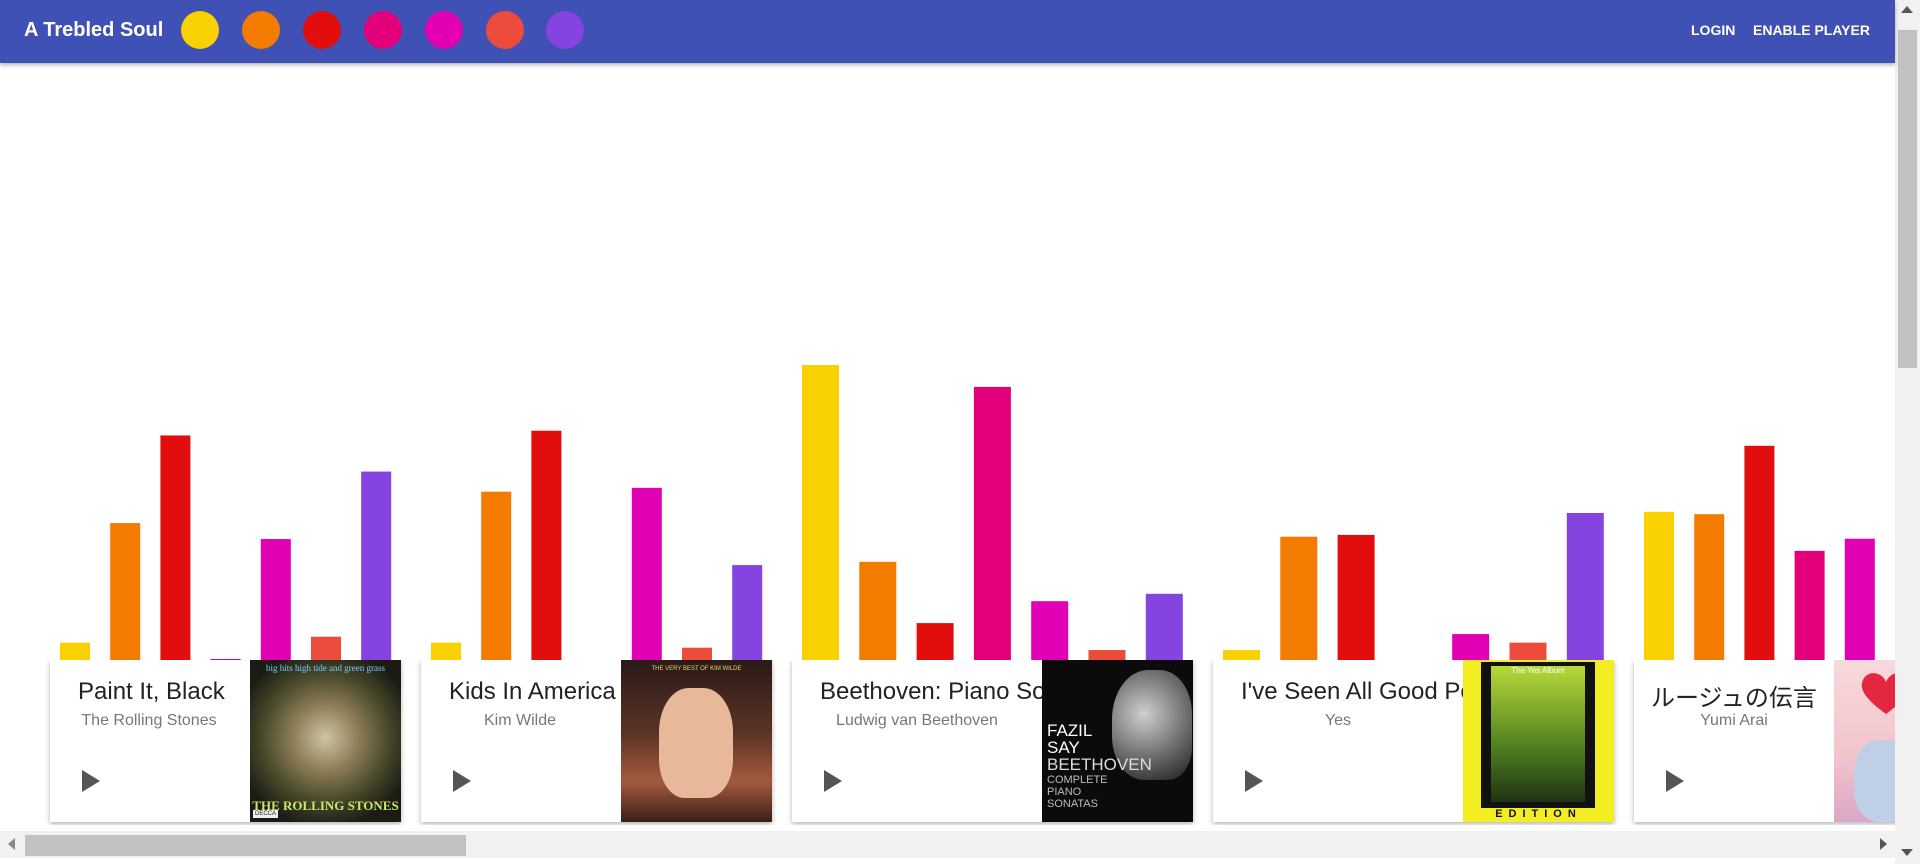 This screenshot has height=864, width=1920. Describe the element at coordinates (1907, 9) in the screenshot. I see `scroll-up-icon` at that location.